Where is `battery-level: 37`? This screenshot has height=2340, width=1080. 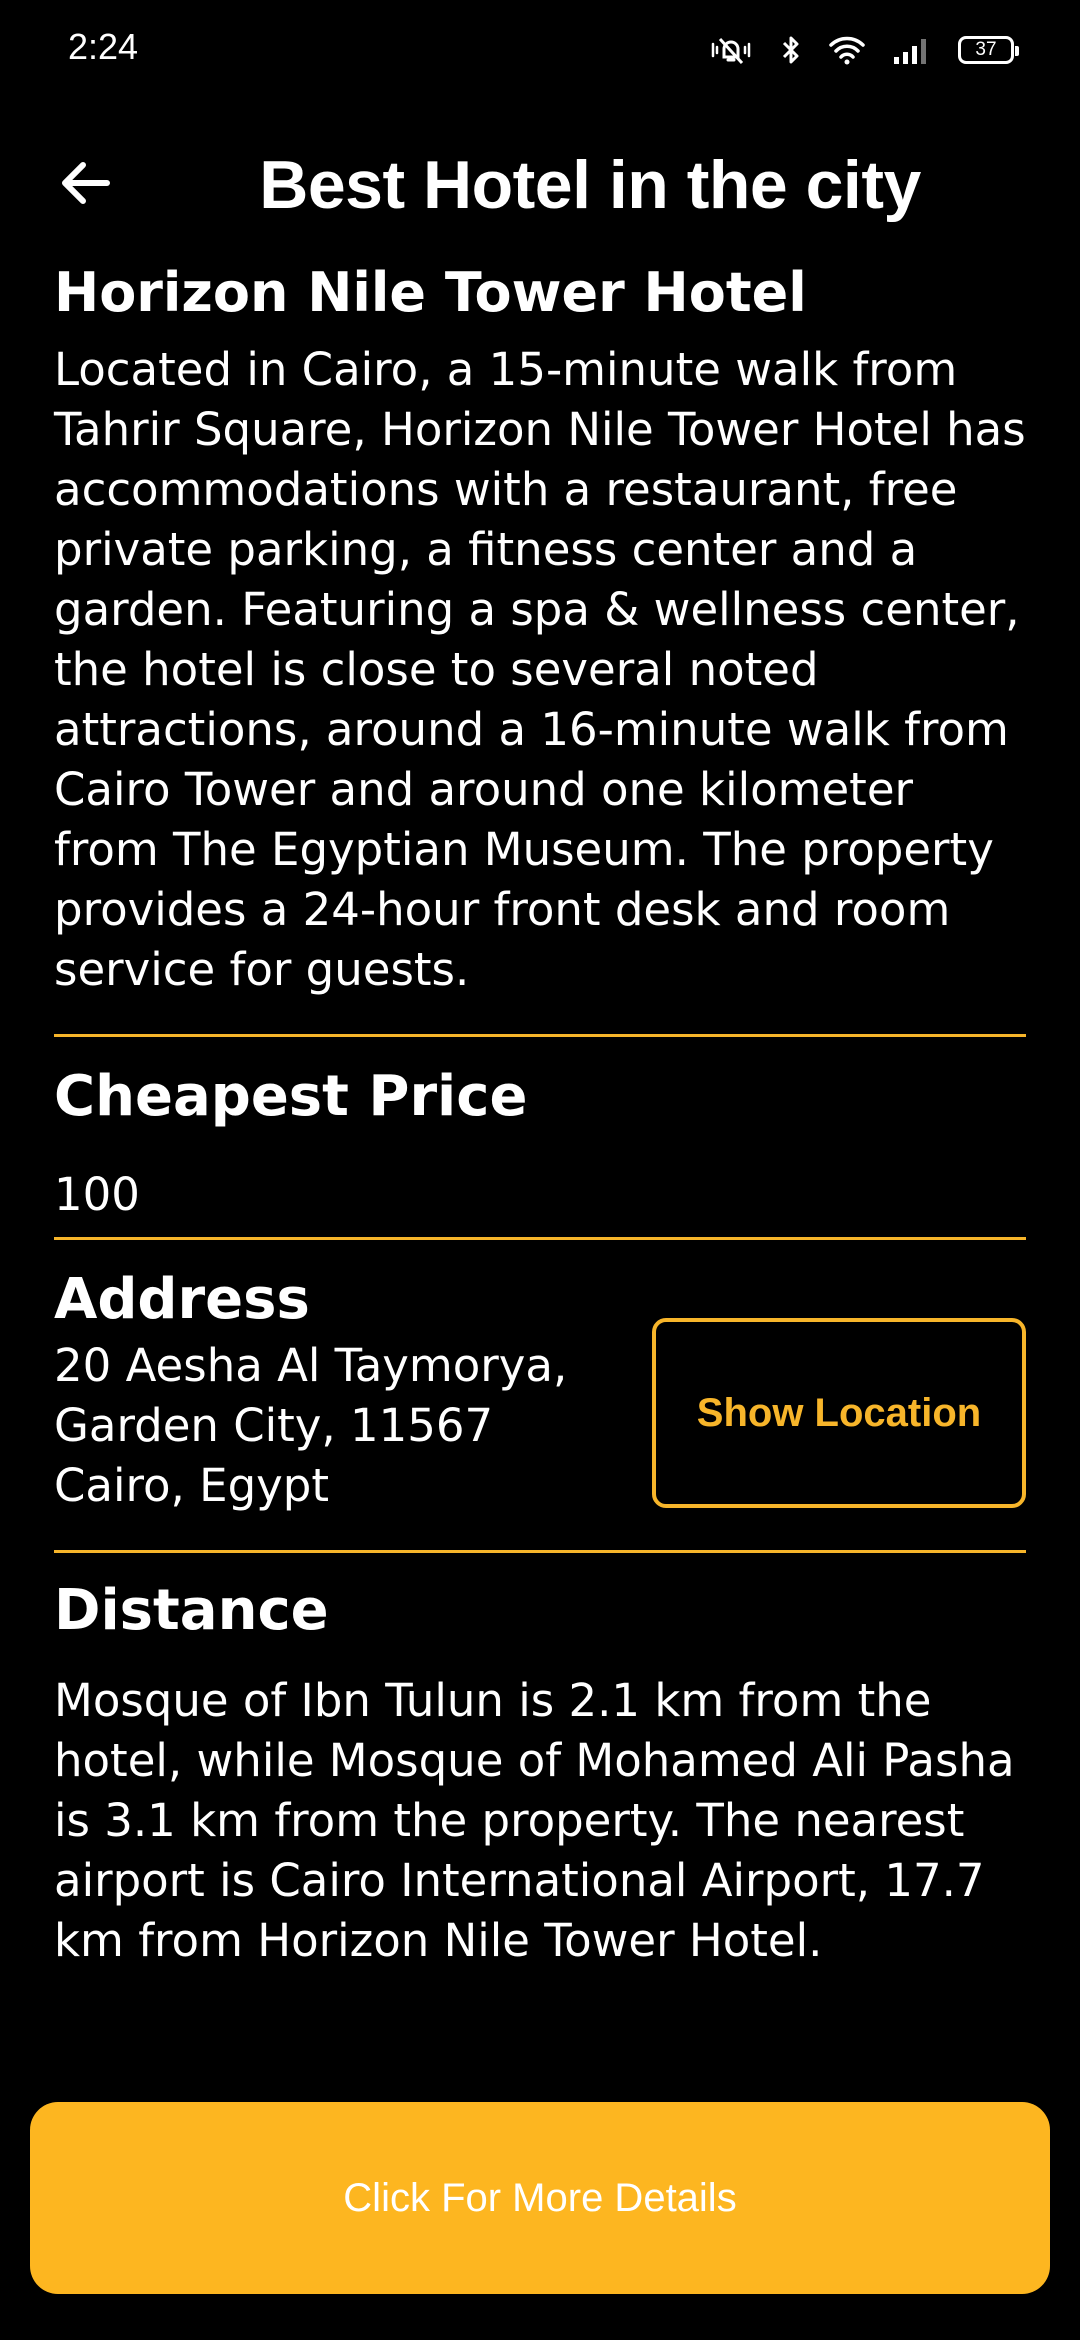 battery-level: 37 is located at coordinates (986, 49).